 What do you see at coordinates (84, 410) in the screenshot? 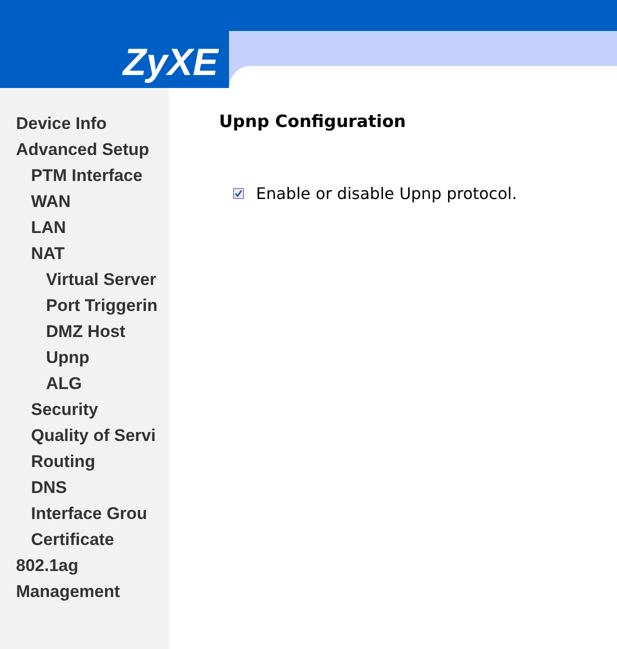
I see `nav-link: Security` at bounding box center [84, 410].